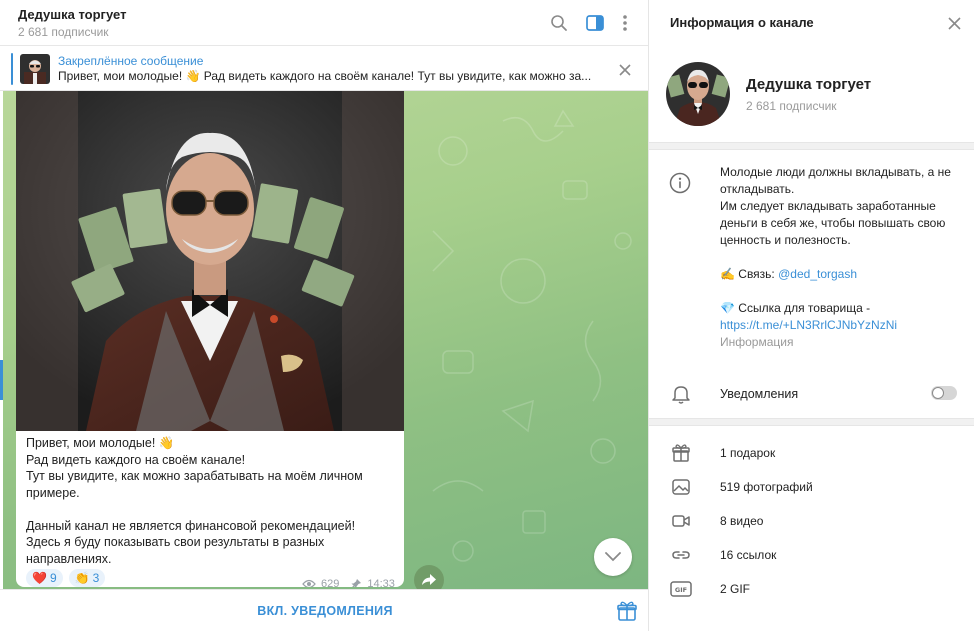  What do you see at coordinates (791, 106) in the screenshot?
I see `channel-subscribers: 2 681 подписчик` at bounding box center [791, 106].